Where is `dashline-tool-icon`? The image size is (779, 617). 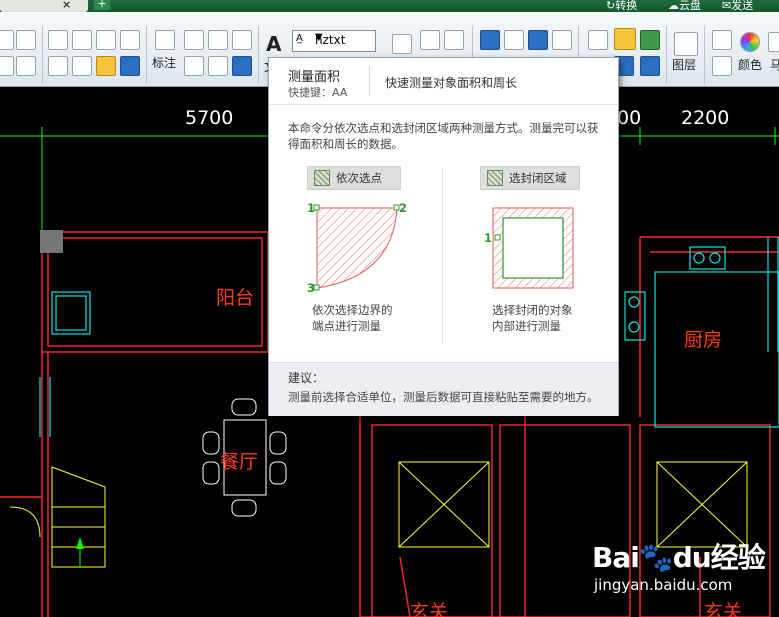
dashline-tool-icon is located at coordinates (58, 40).